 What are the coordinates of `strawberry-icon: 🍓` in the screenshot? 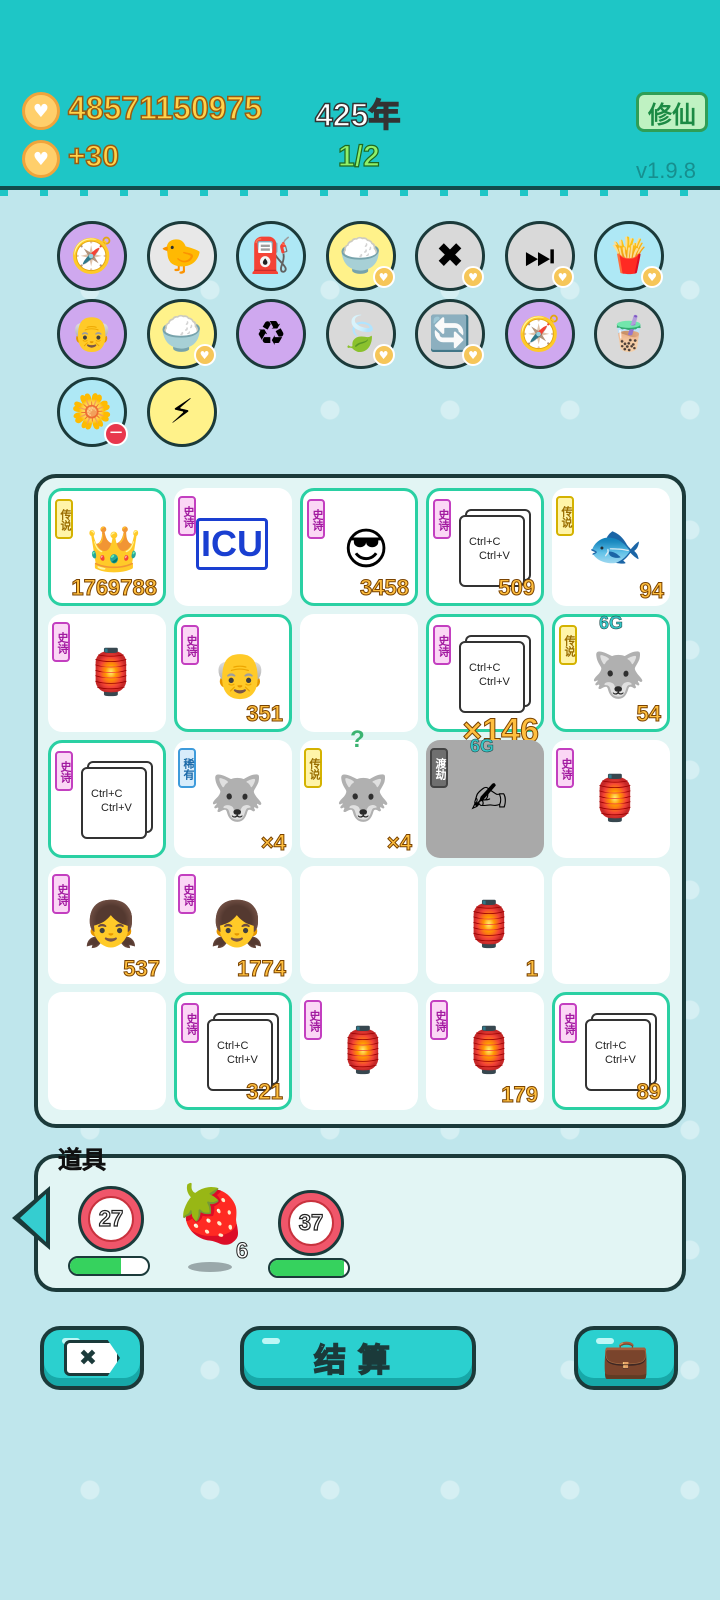 It's located at (211, 1215).